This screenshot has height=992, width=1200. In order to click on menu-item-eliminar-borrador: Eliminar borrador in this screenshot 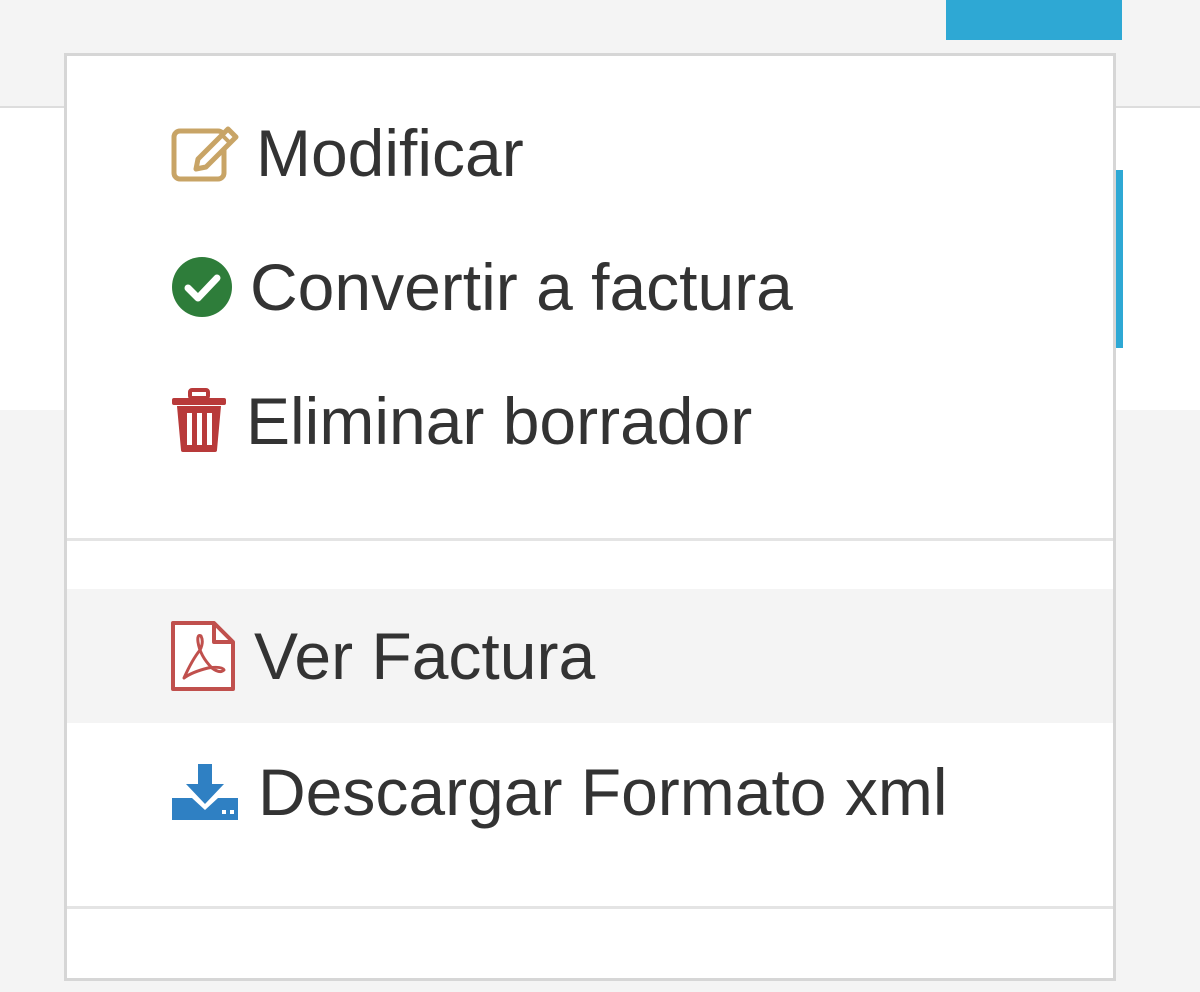, I will do `click(590, 421)`.